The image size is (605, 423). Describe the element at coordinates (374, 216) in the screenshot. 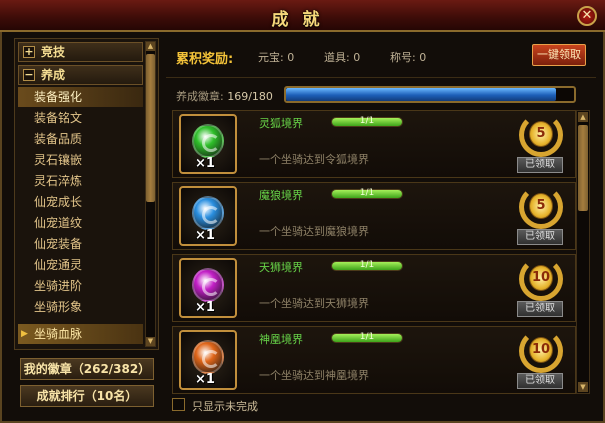

I see `achievement-row: ×1 魔狼境界 1/1 一个坐骑达到魔狼境界 5 已领取` at that location.